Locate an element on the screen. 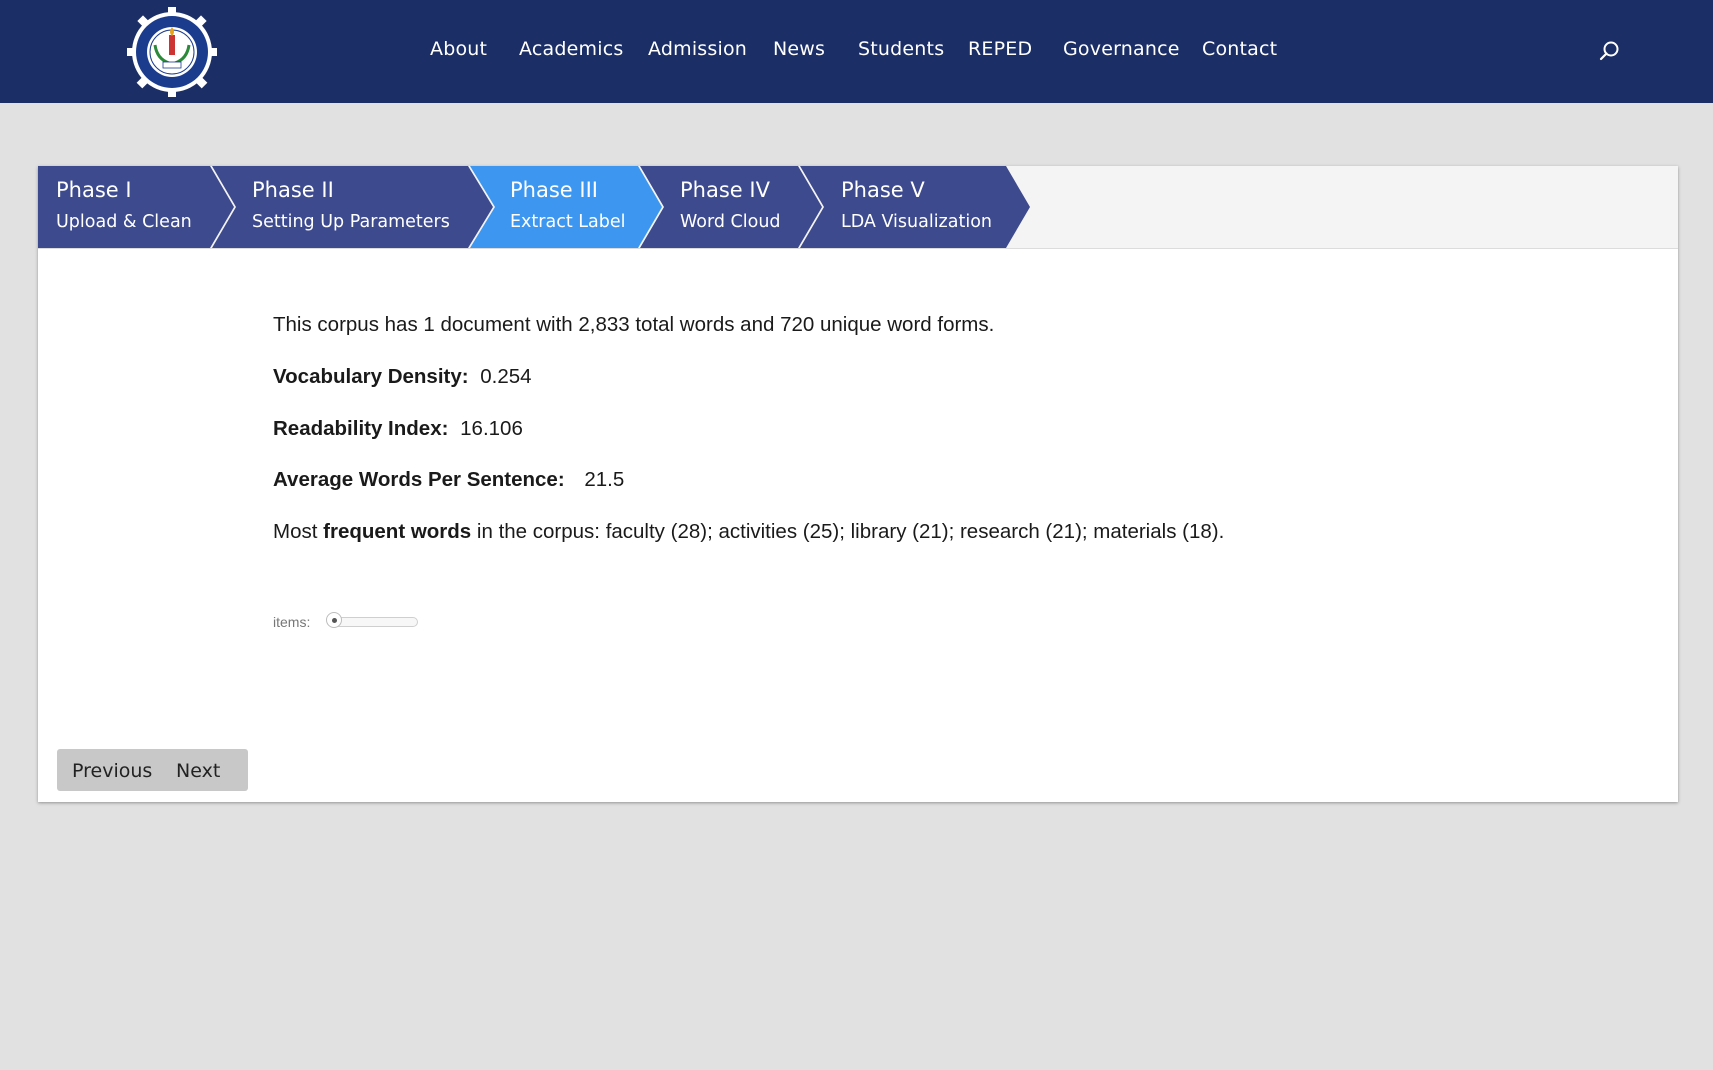 The image size is (1713, 1070). frequent-words-prefix: Most is located at coordinates (295, 531).